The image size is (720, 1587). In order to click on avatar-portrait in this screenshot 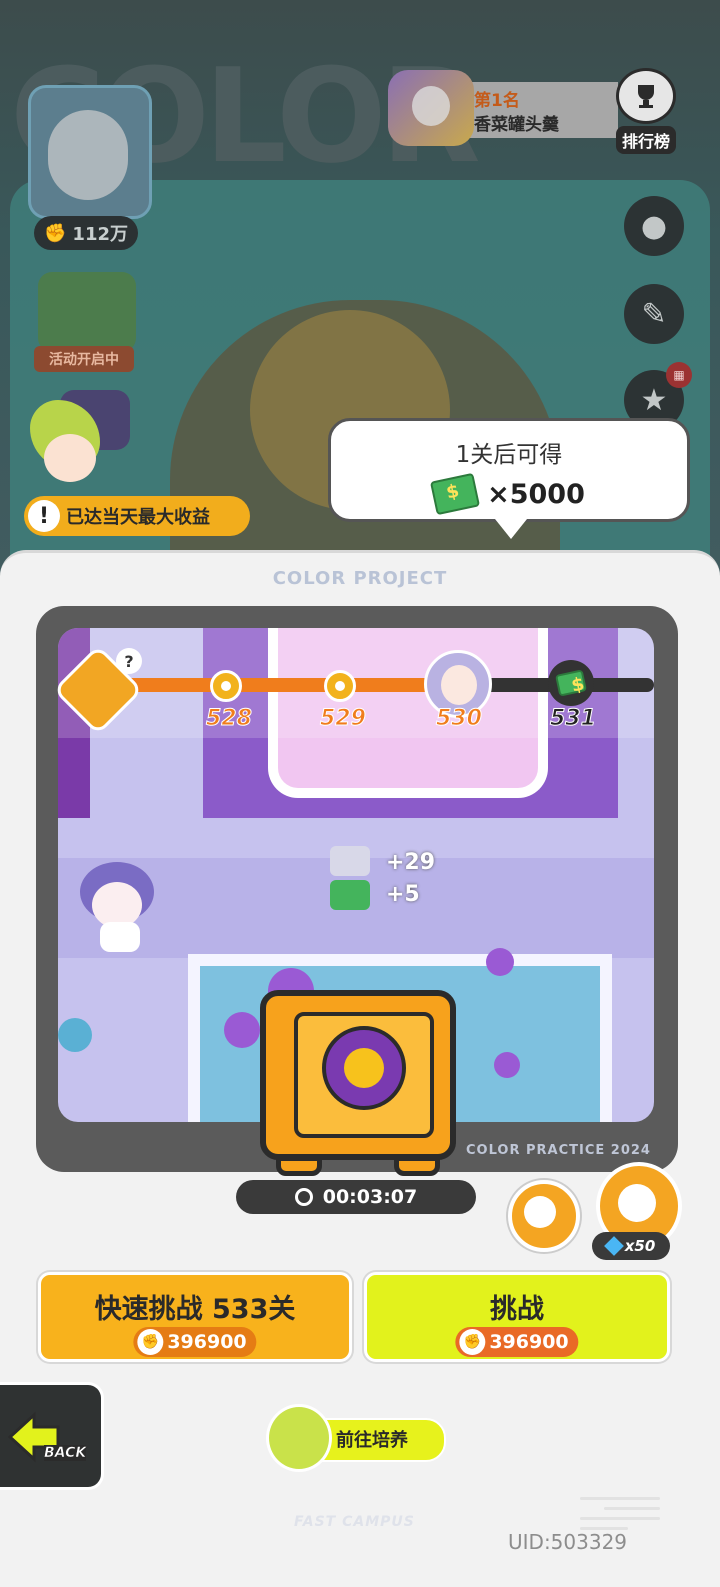, I will do `click(88, 155)`.